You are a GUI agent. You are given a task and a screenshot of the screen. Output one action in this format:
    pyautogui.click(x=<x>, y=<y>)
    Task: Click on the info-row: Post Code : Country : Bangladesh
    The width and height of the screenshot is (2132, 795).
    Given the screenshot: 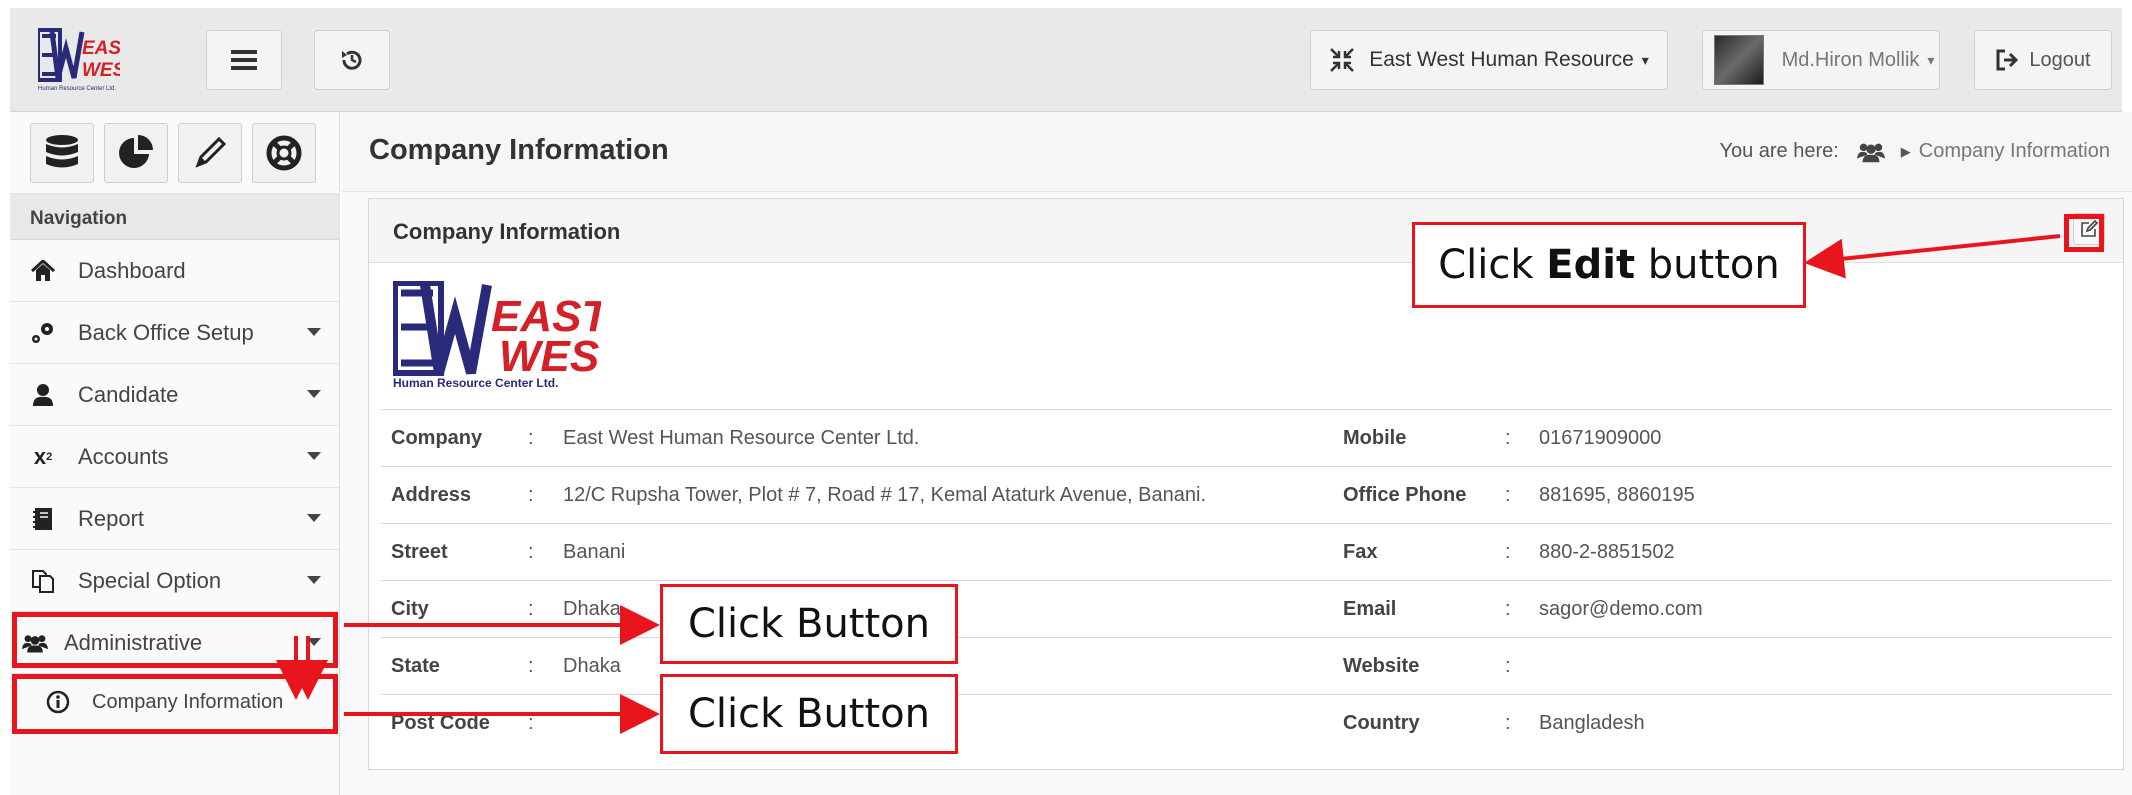 What is the action you would take?
    pyautogui.click(x=1246, y=722)
    